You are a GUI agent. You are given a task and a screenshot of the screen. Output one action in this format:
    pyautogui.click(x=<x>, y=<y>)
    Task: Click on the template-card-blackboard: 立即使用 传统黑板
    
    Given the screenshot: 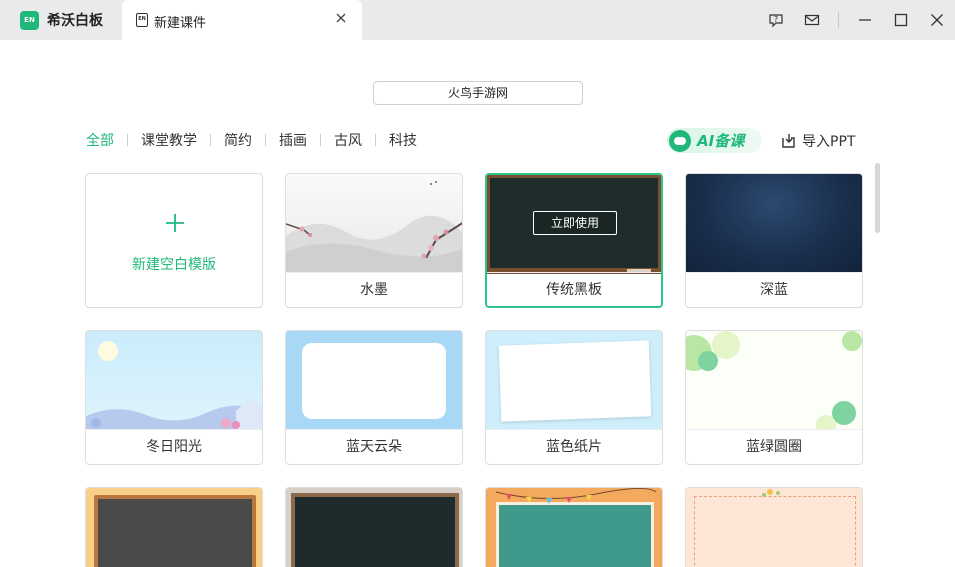 What is the action you would take?
    pyautogui.click(x=574, y=240)
    